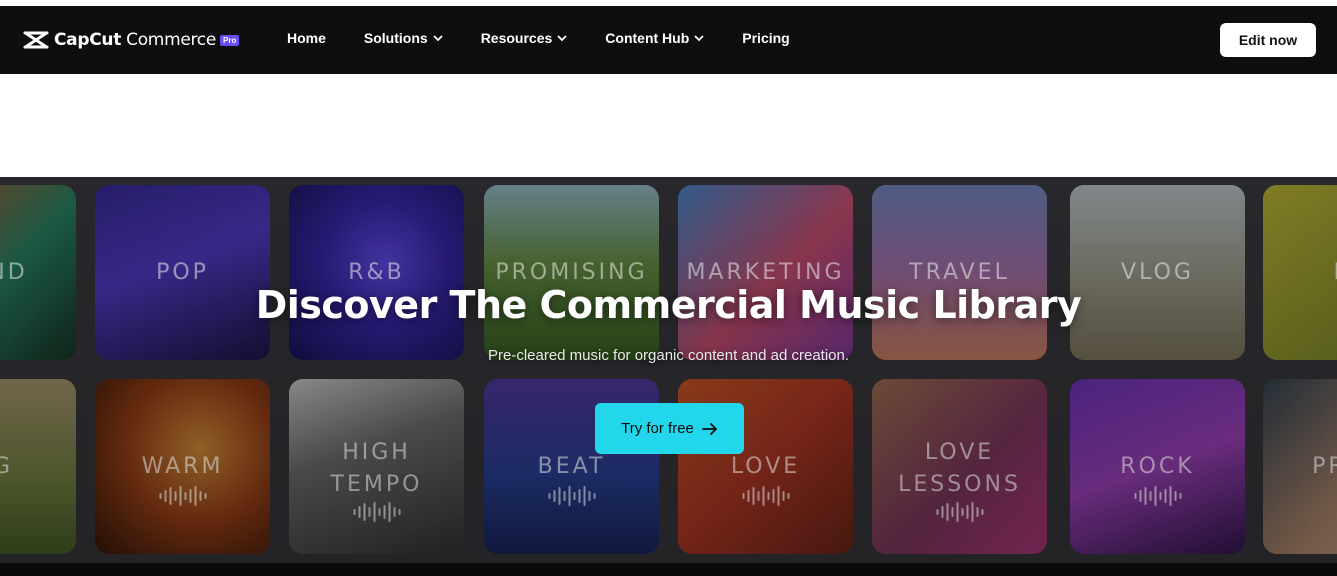  I want to click on nav-item-label: Resources, so click(516, 38).